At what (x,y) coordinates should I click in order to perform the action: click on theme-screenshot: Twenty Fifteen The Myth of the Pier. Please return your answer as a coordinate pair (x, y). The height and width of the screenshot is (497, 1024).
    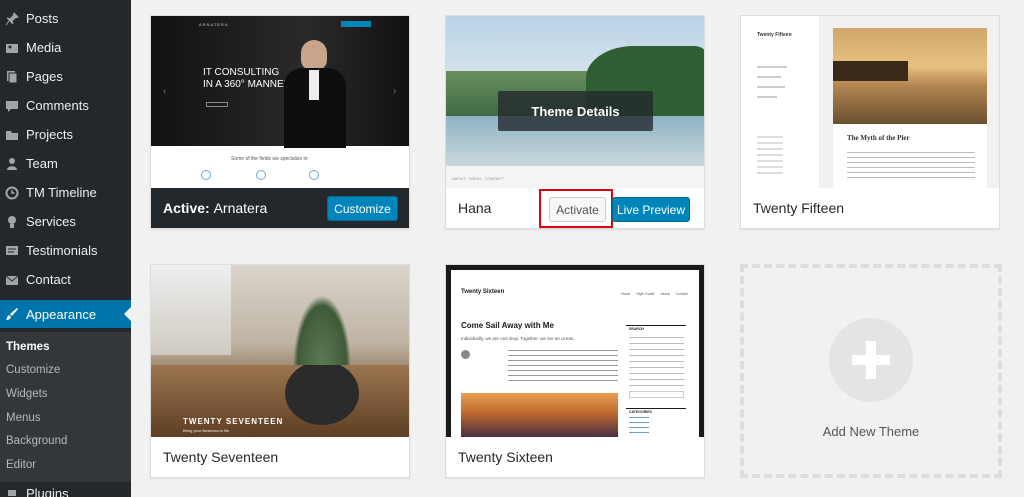
    Looking at the image, I should click on (870, 102).